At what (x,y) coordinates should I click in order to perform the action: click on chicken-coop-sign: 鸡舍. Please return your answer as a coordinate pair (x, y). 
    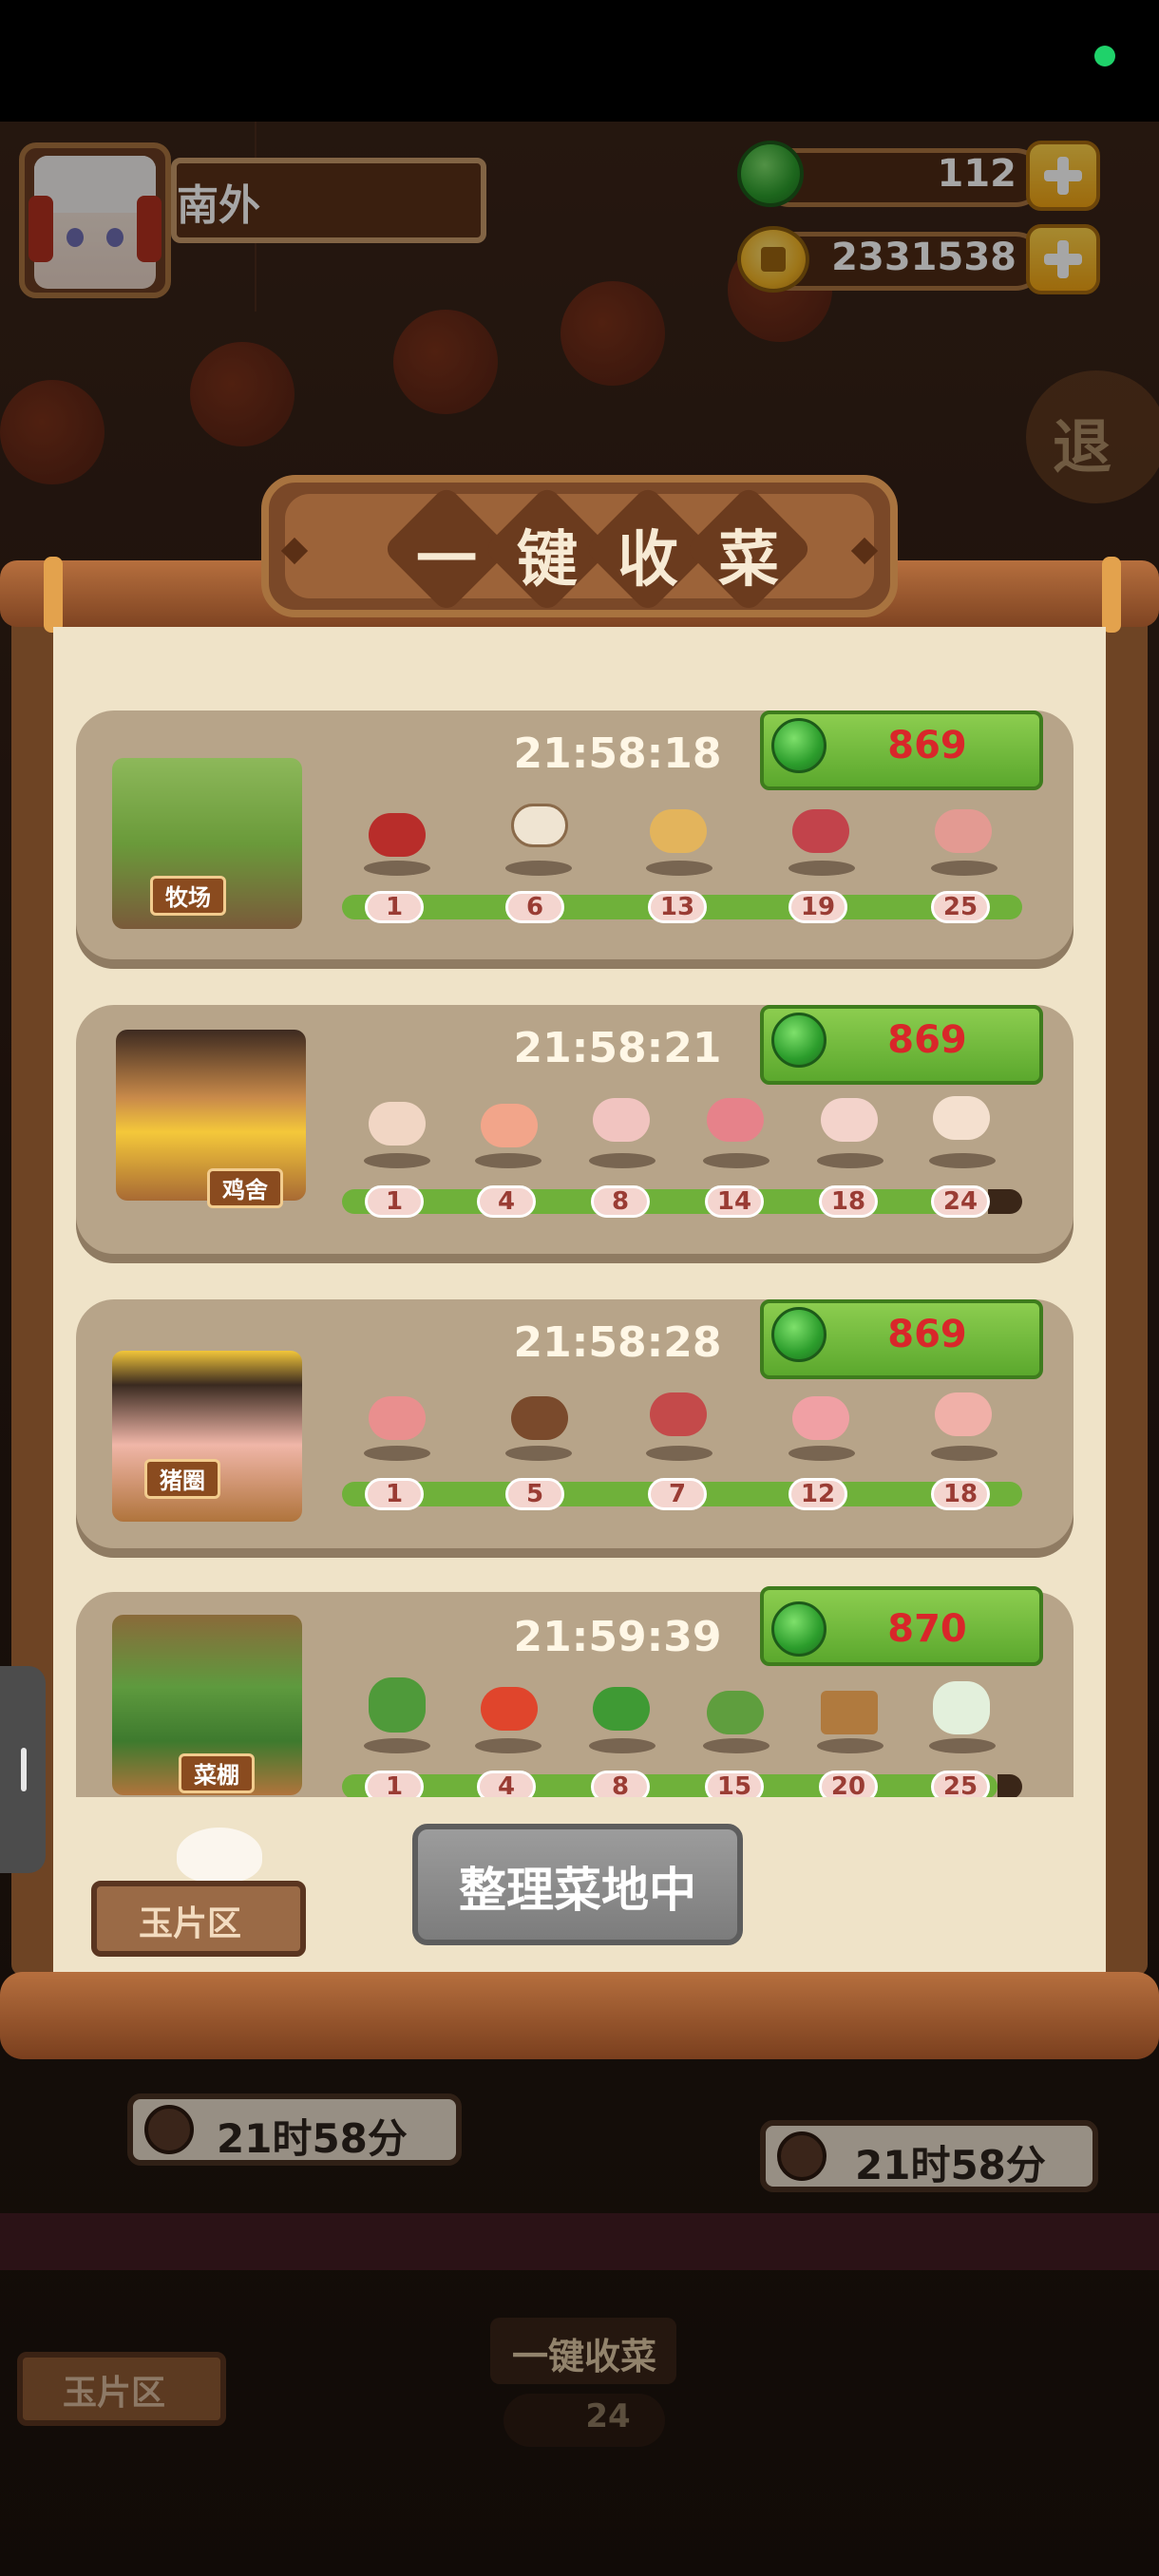
    Looking at the image, I should click on (245, 1188).